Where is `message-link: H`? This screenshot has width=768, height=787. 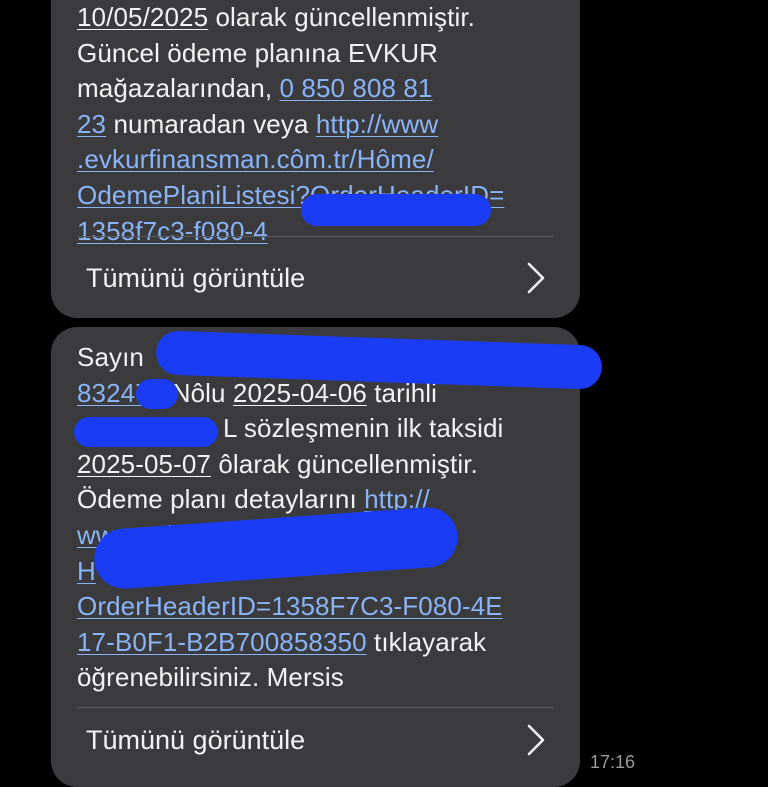 message-link: H is located at coordinates (86, 571).